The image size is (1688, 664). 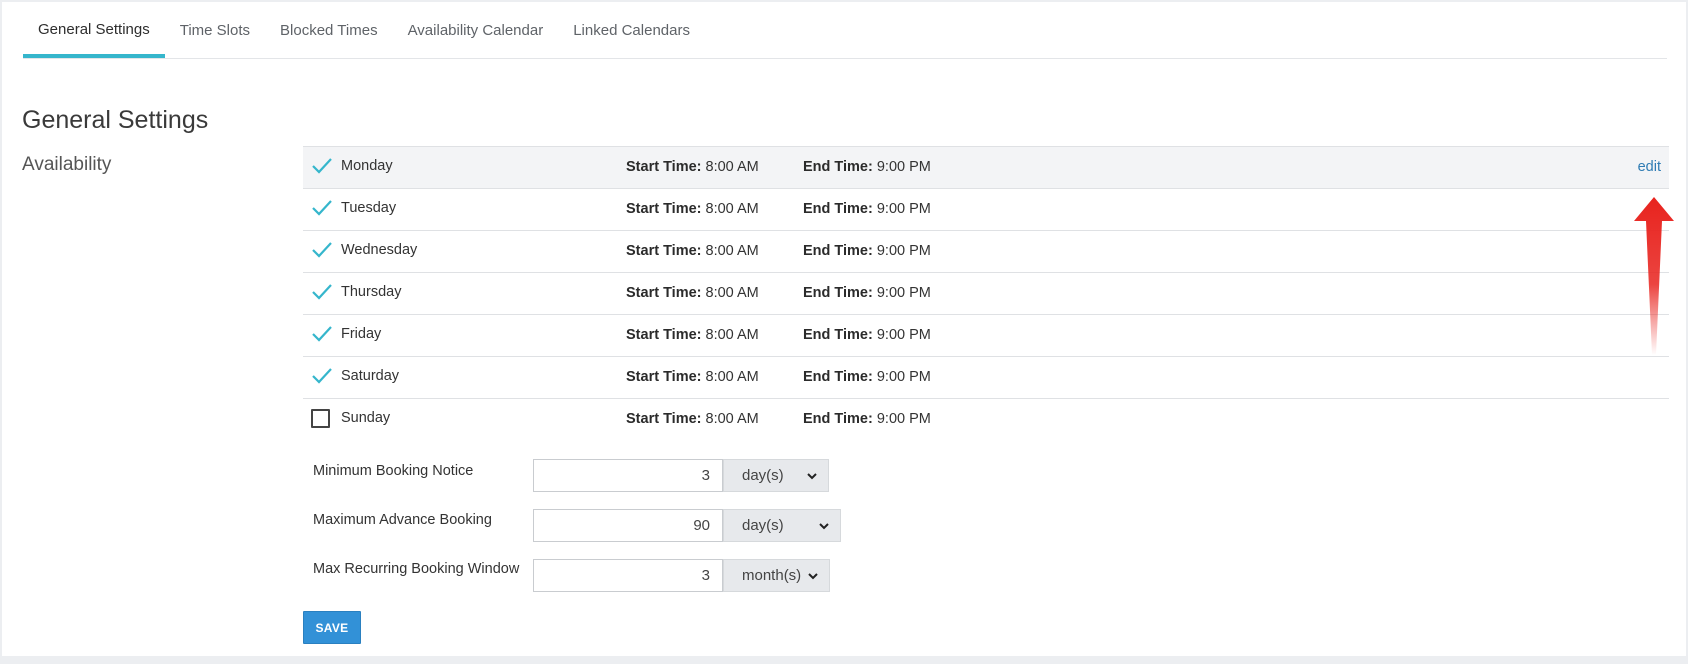 What do you see at coordinates (628, 525) in the screenshot?
I see `max-advance-booking-input: 90` at bounding box center [628, 525].